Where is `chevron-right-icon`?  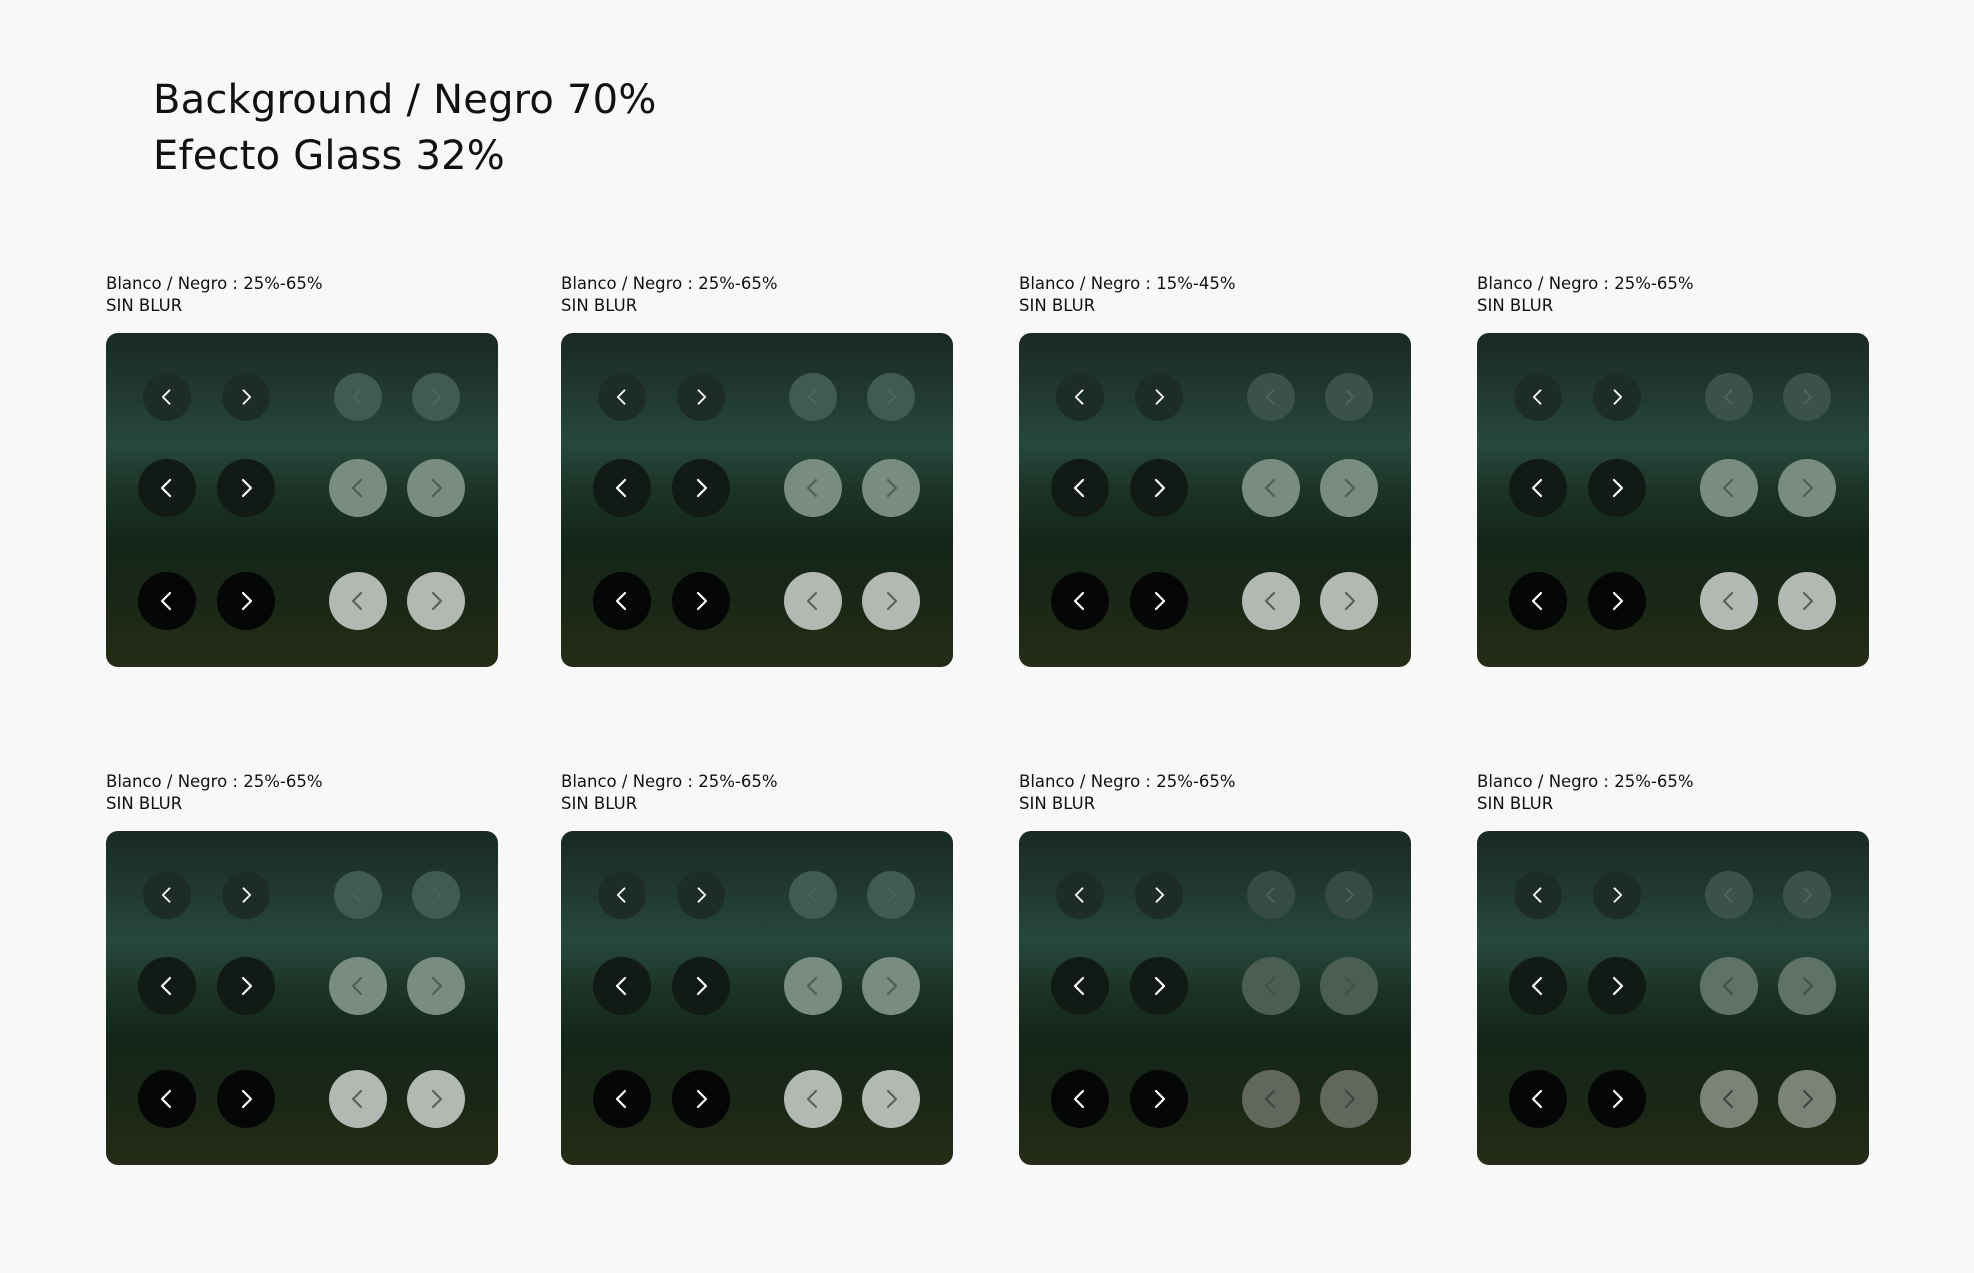
chevron-right-icon is located at coordinates (1808, 895).